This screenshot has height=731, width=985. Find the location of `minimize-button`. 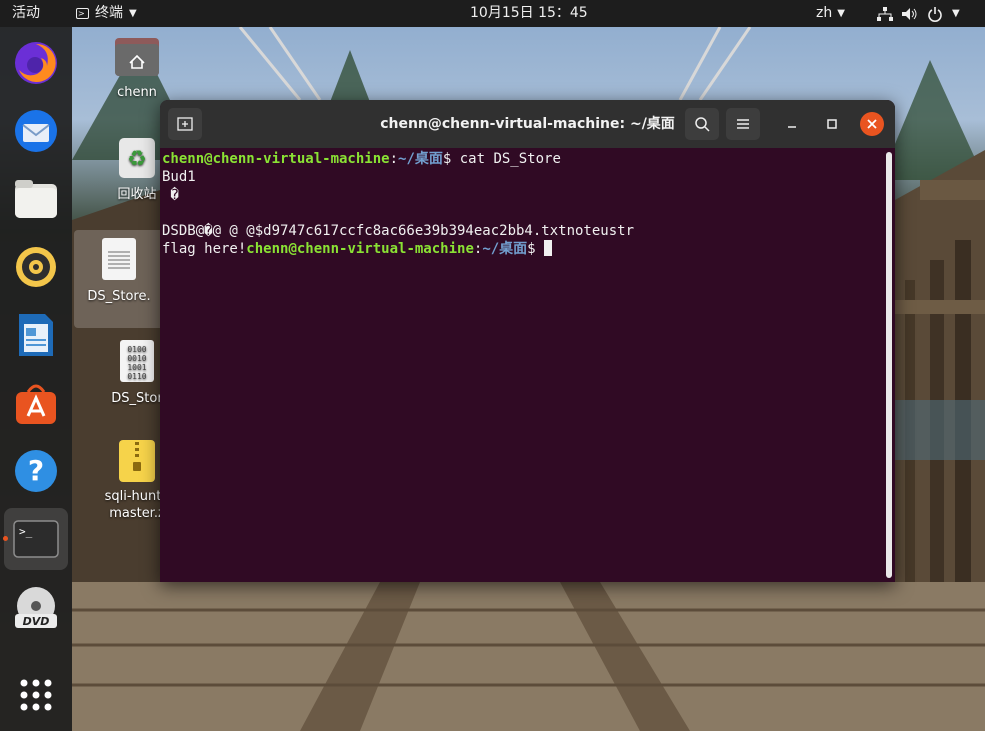

minimize-button is located at coordinates (792, 124).